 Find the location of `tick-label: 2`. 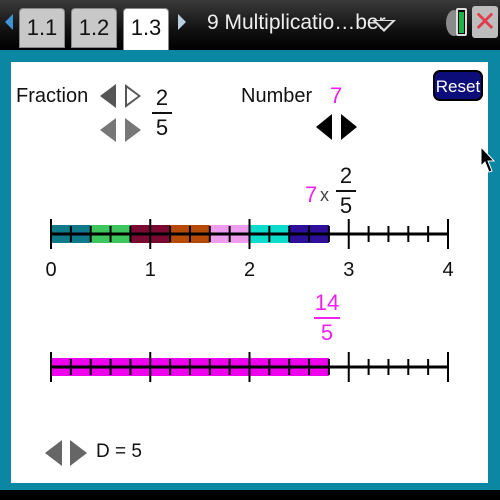

tick-label: 2 is located at coordinates (249, 270).